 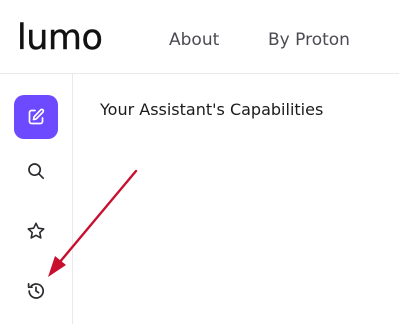 I want to click on search-icon, so click(x=36, y=171).